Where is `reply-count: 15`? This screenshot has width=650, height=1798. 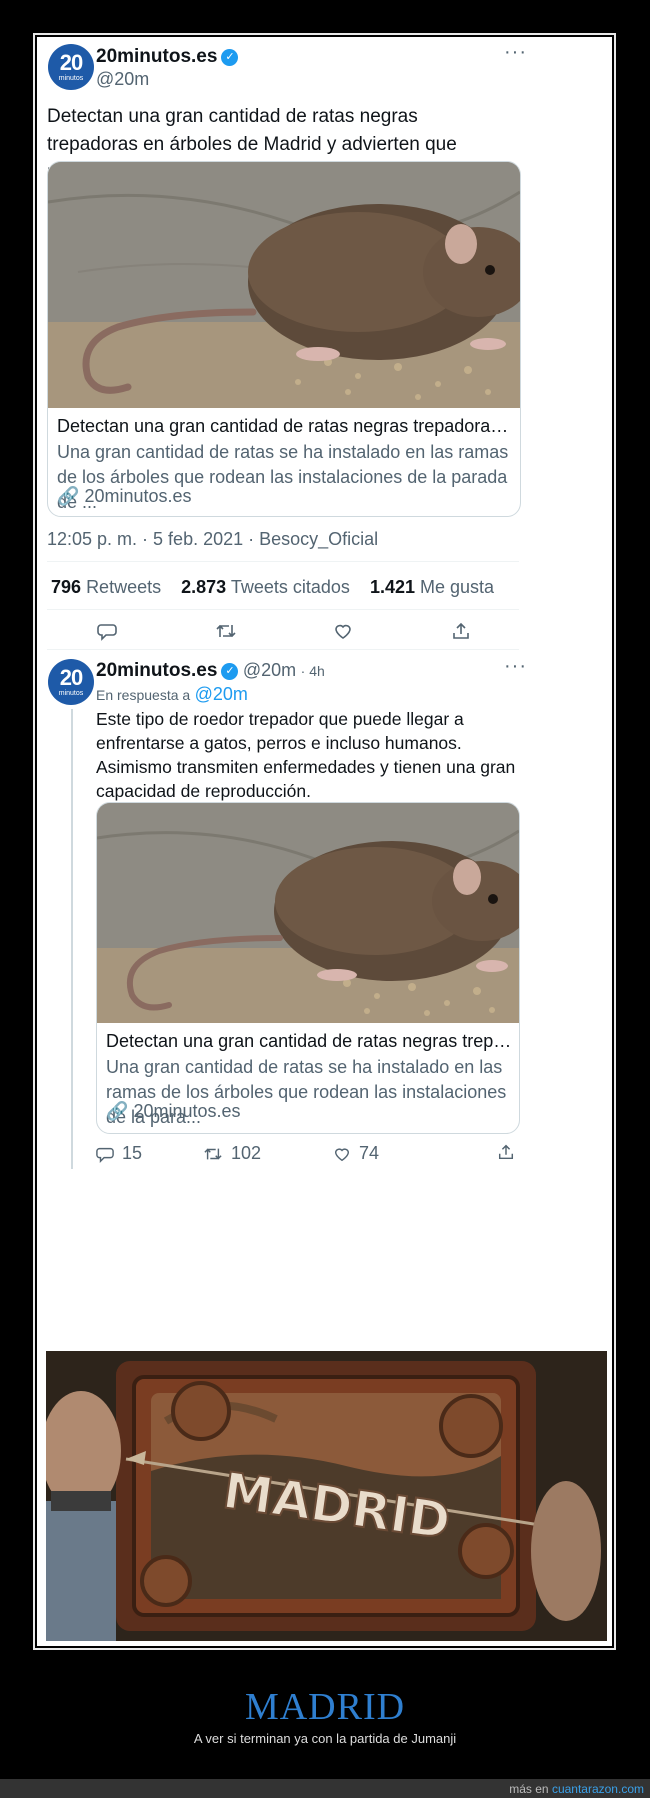 reply-count: 15 is located at coordinates (132, 1153).